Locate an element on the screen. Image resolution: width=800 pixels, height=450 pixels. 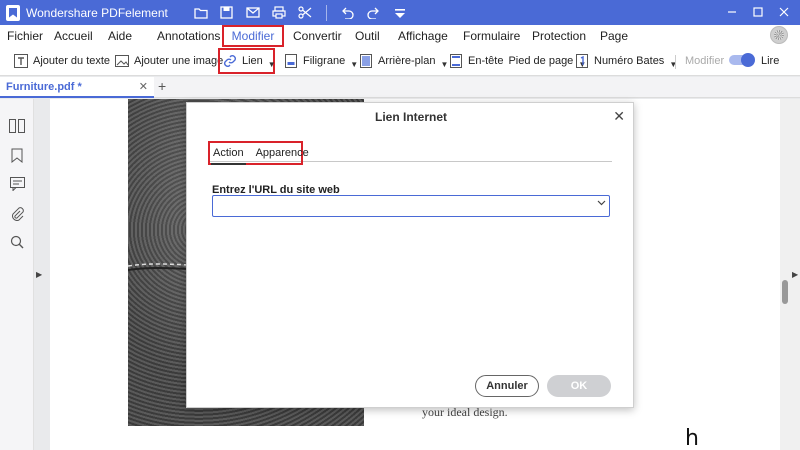
bates-icon is located at coordinates (582, 61).